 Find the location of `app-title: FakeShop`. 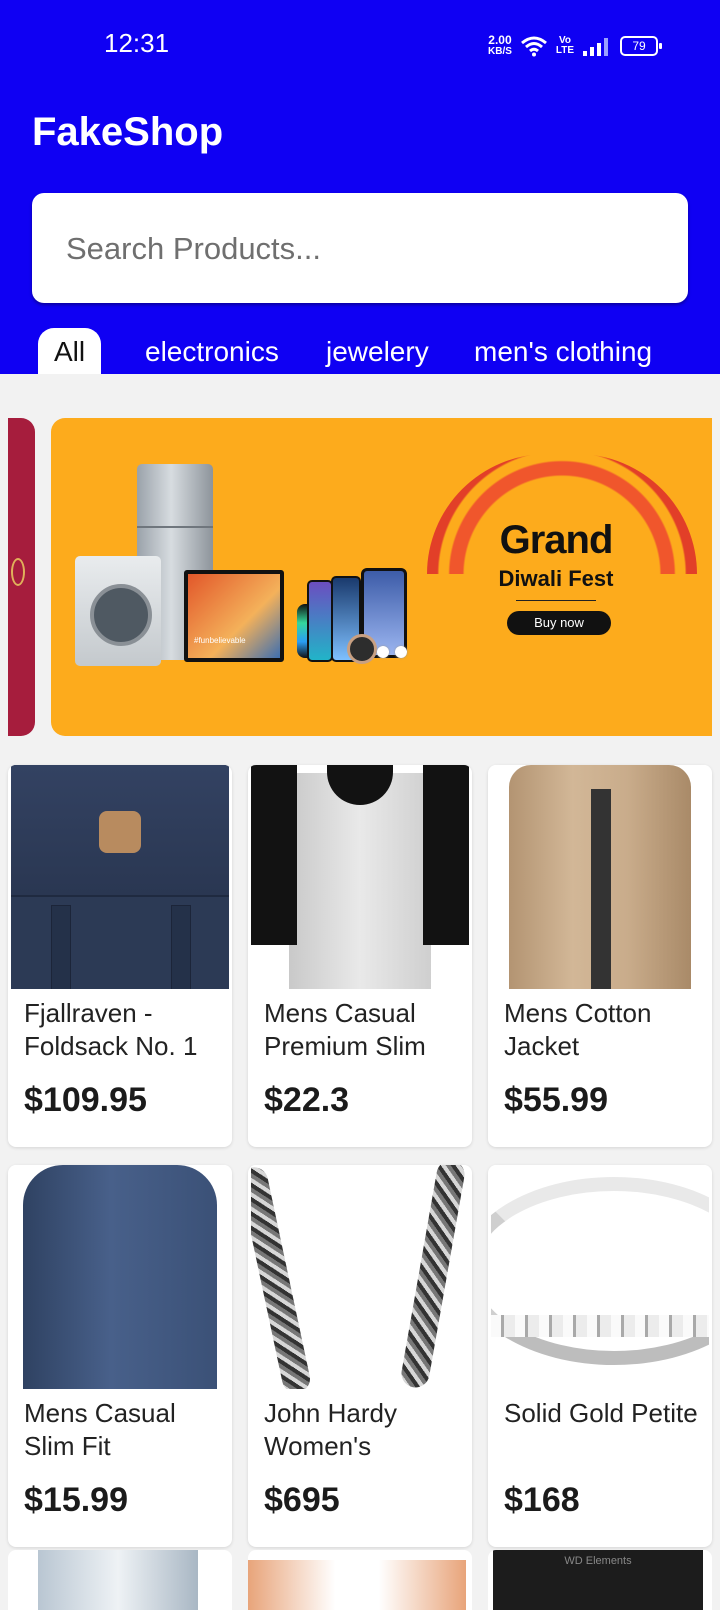

app-title: FakeShop is located at coordinates (128, 132).